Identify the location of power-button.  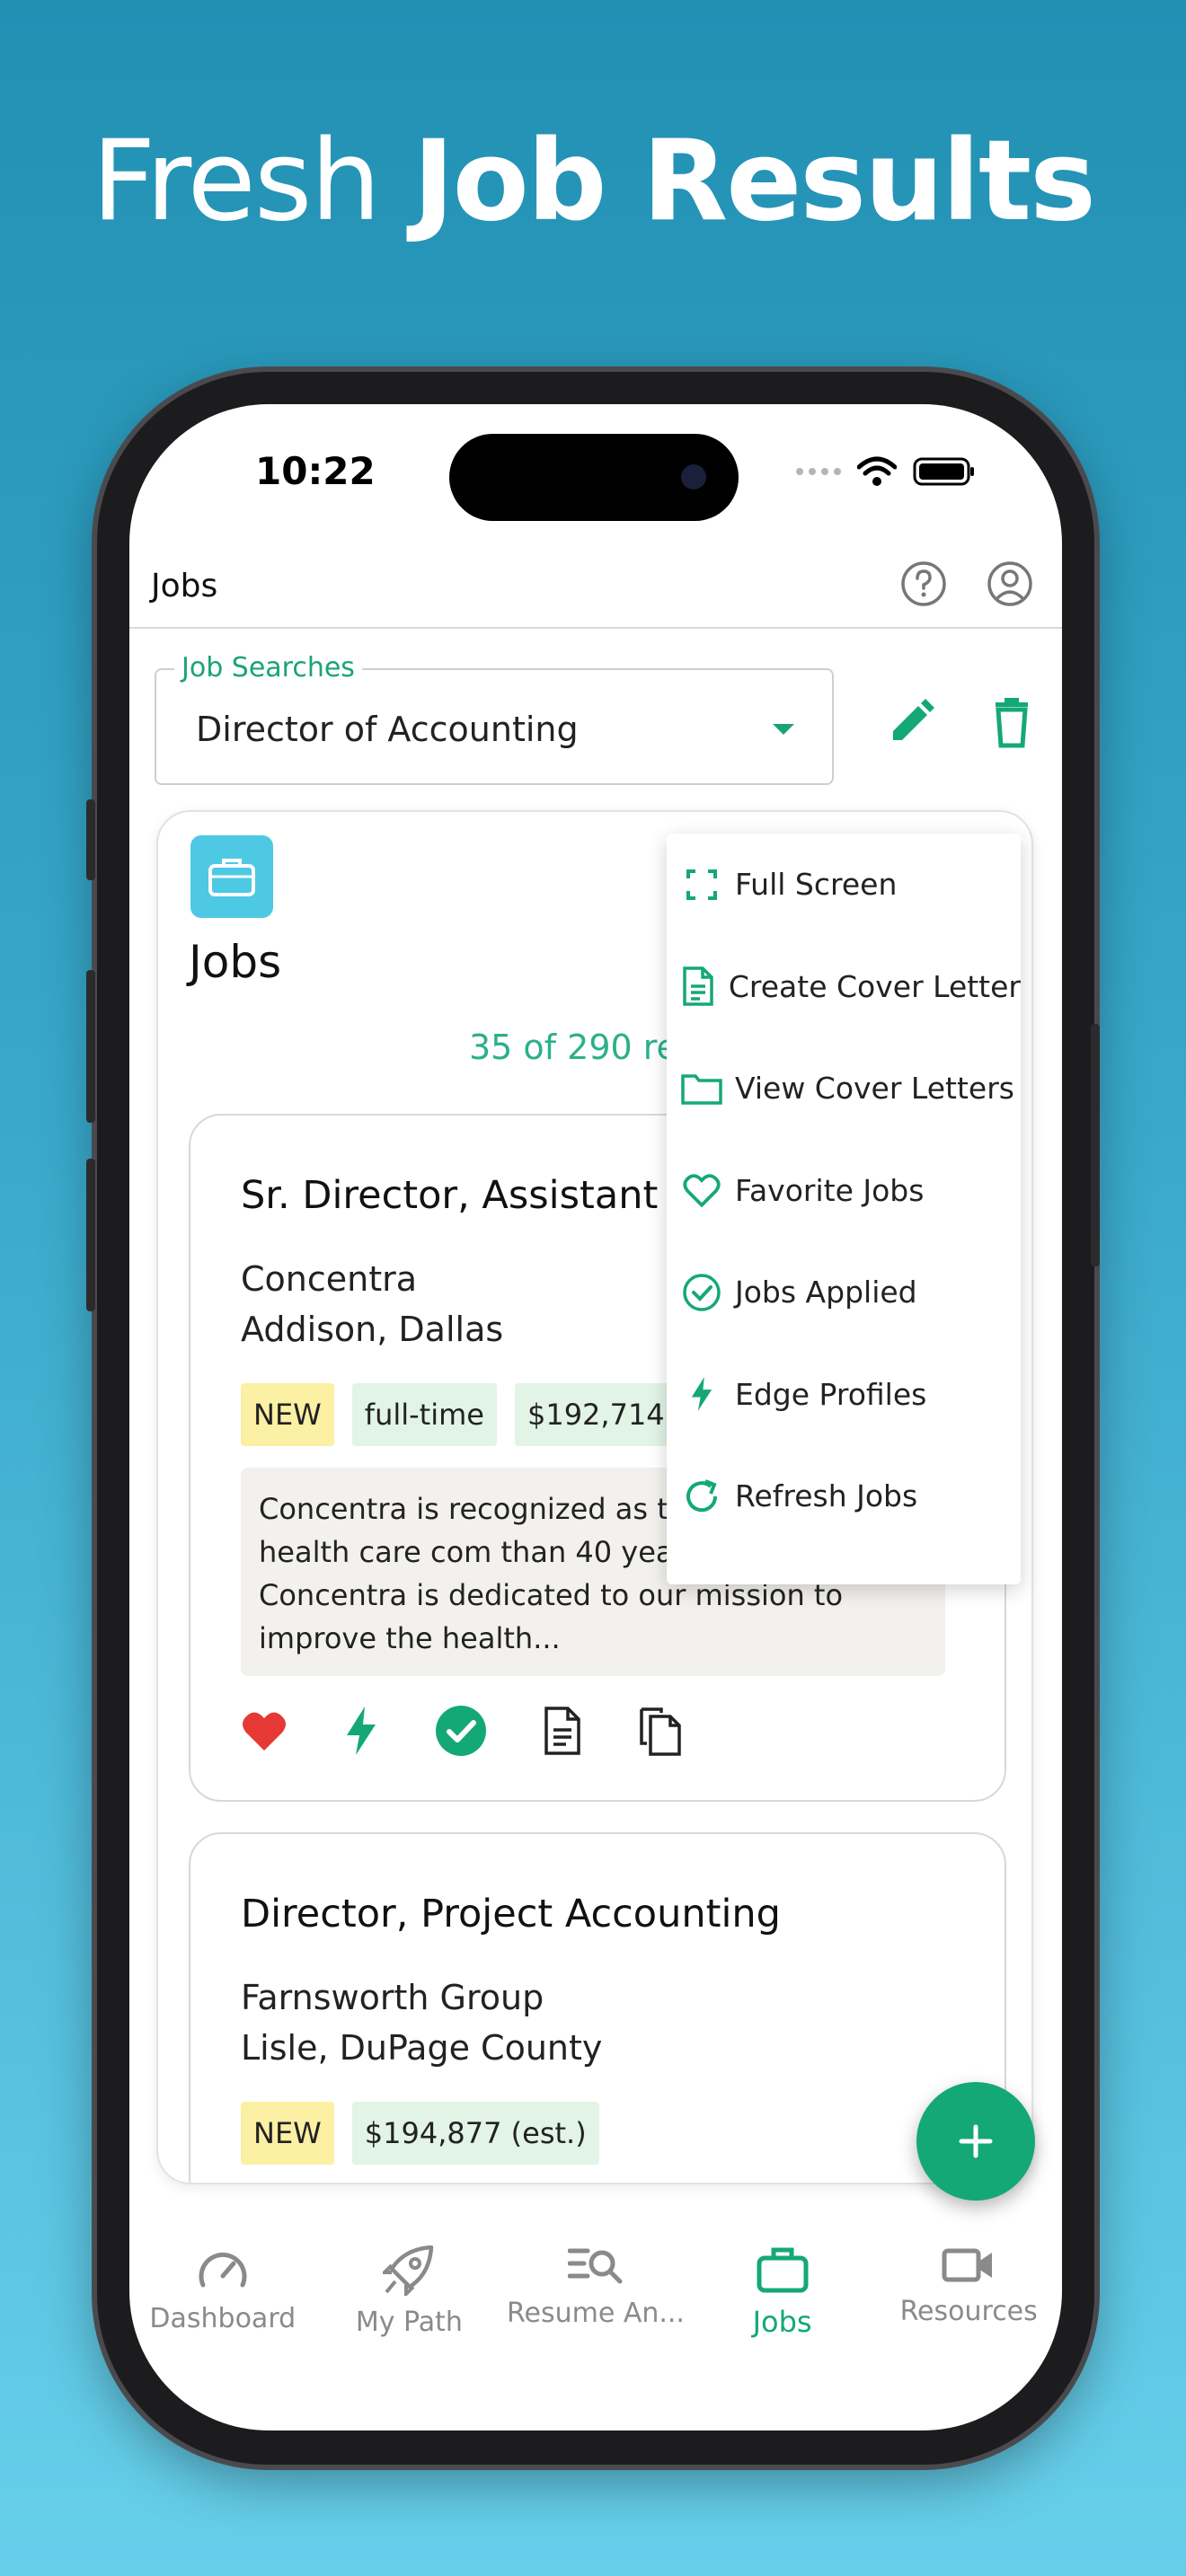
(1095, 1145).